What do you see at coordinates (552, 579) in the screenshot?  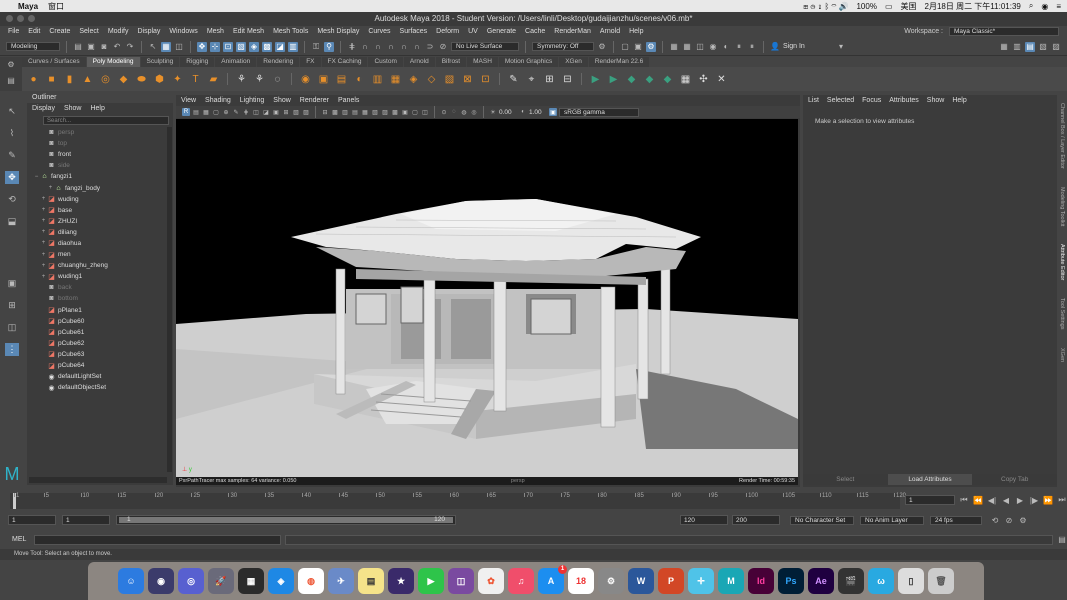 I see `app-store-icon: A1` at bounding box center [552, 579].